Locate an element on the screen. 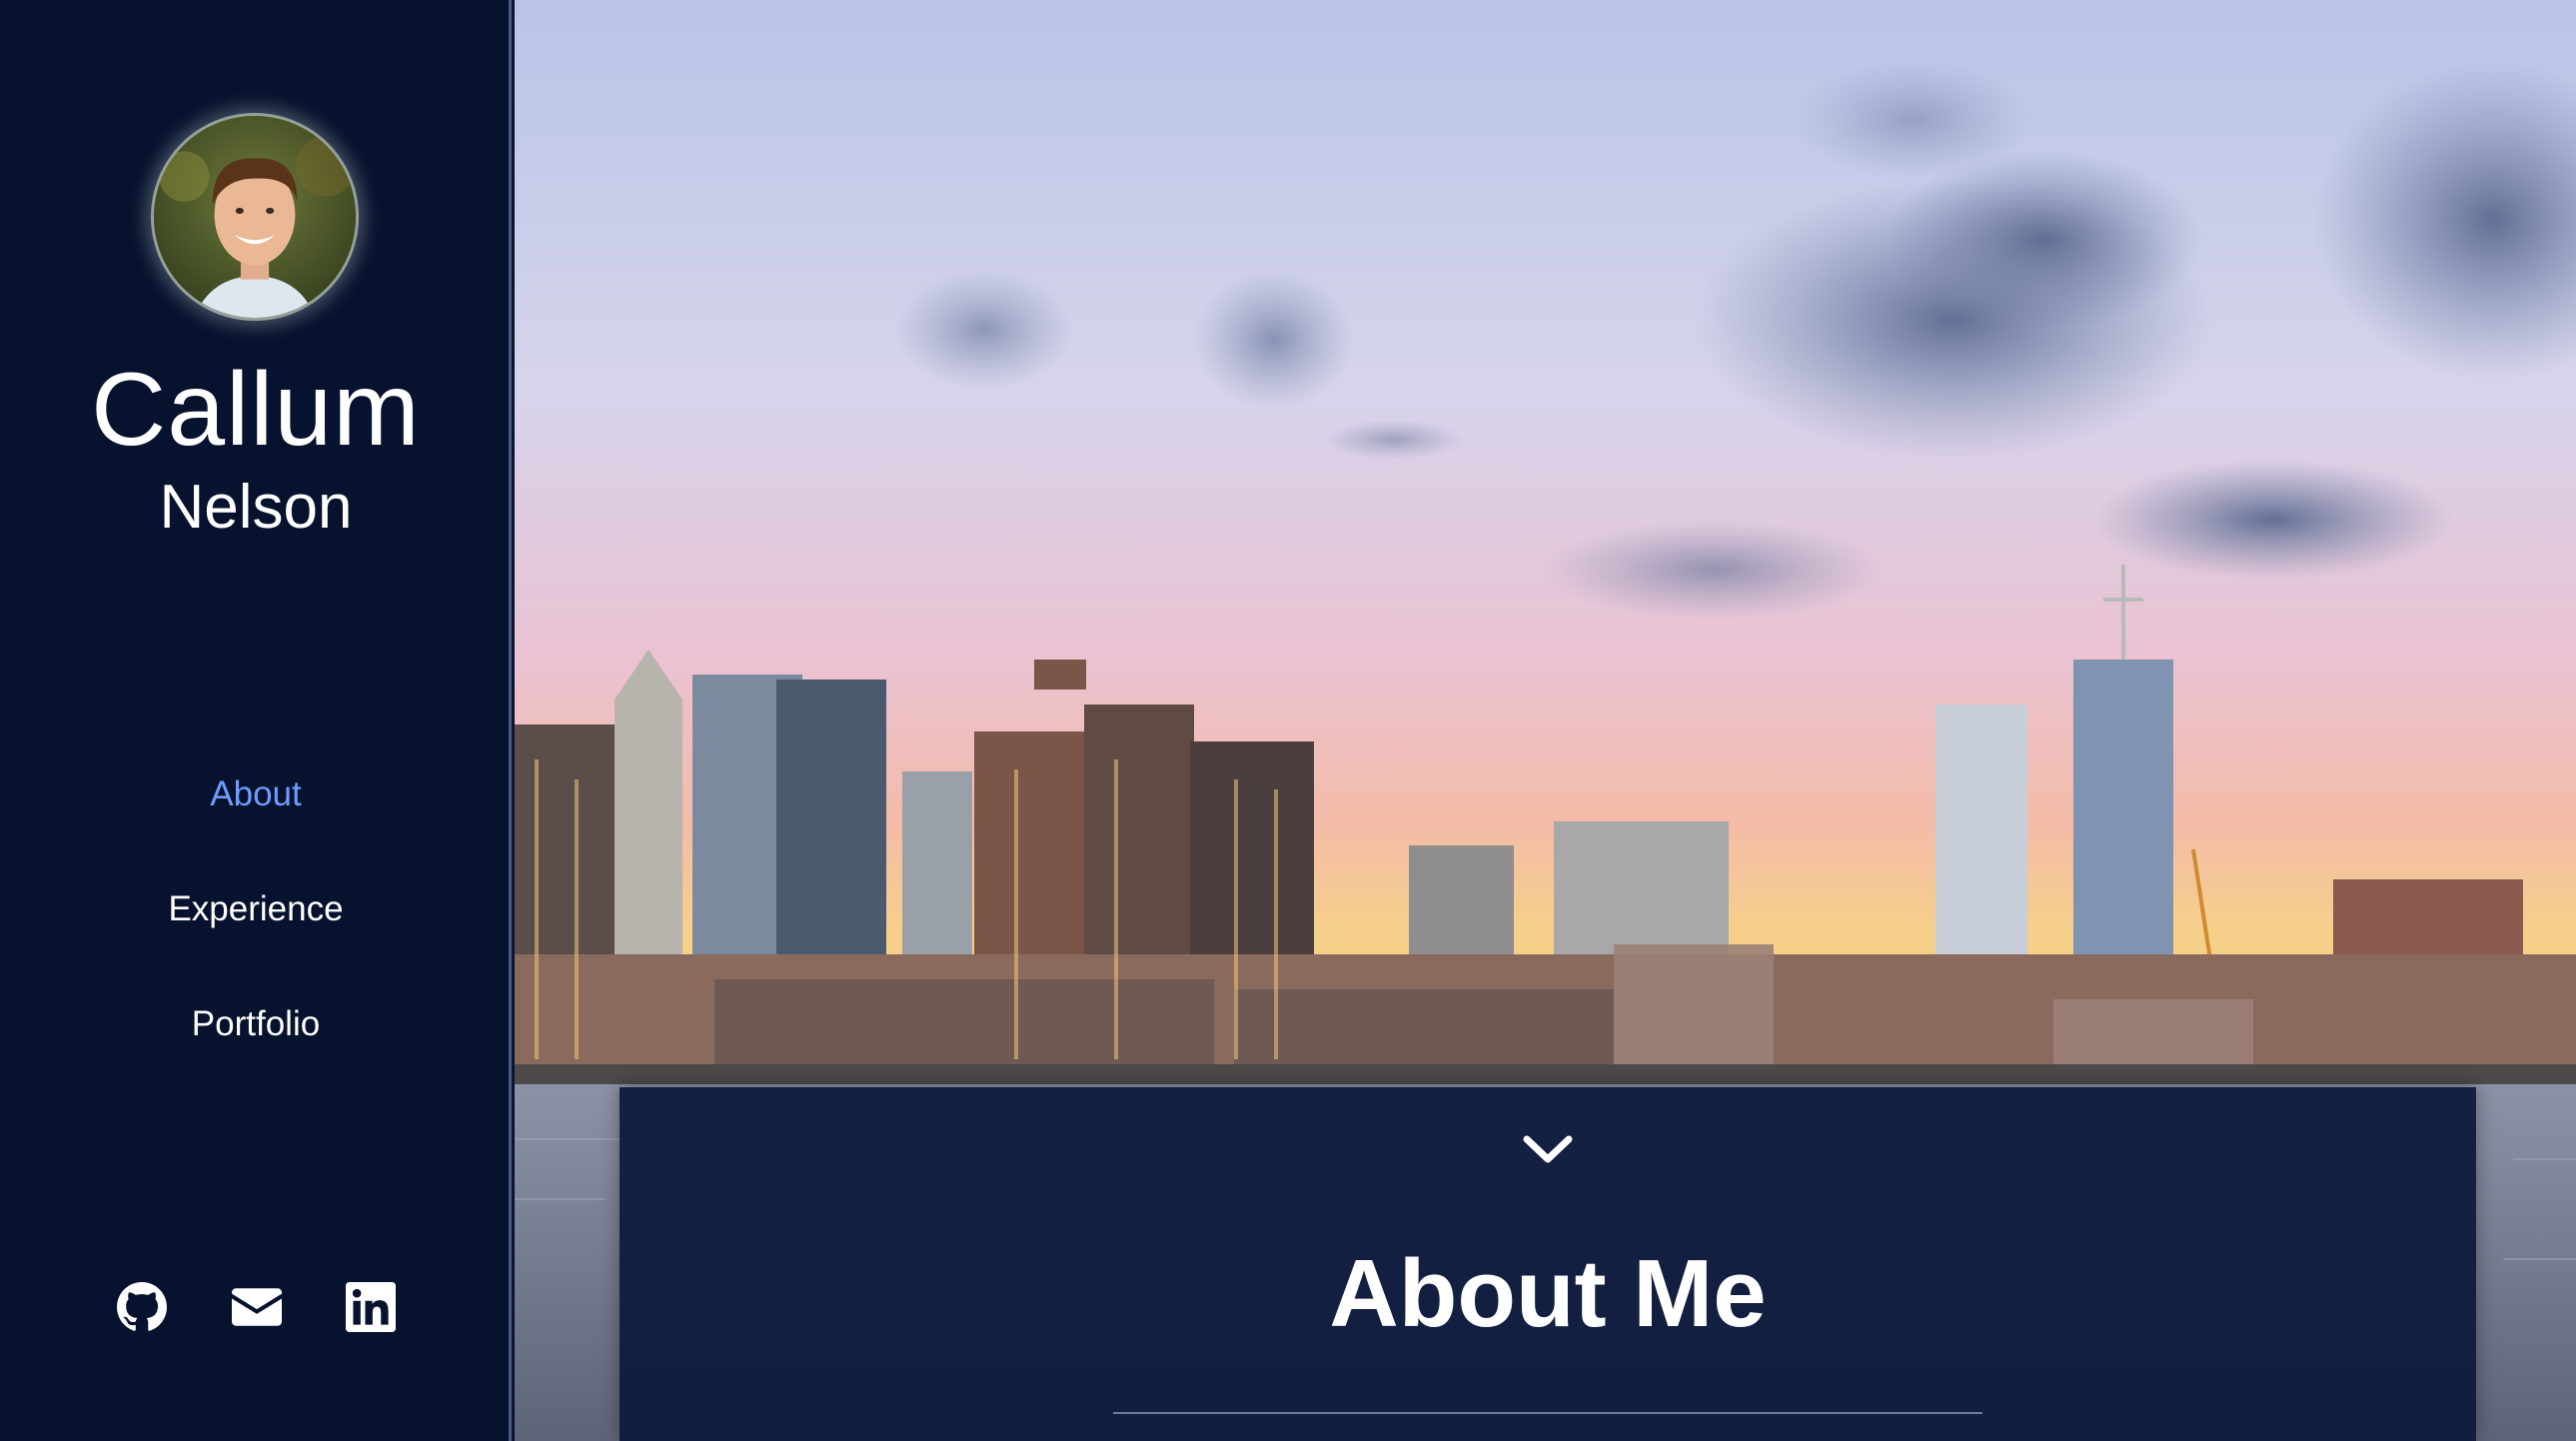  email-link is located at coordinates (257, 1307).